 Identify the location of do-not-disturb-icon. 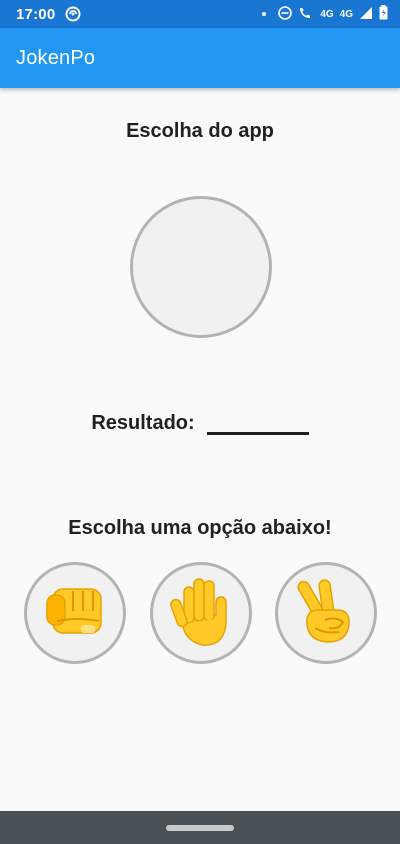
(285, 14).